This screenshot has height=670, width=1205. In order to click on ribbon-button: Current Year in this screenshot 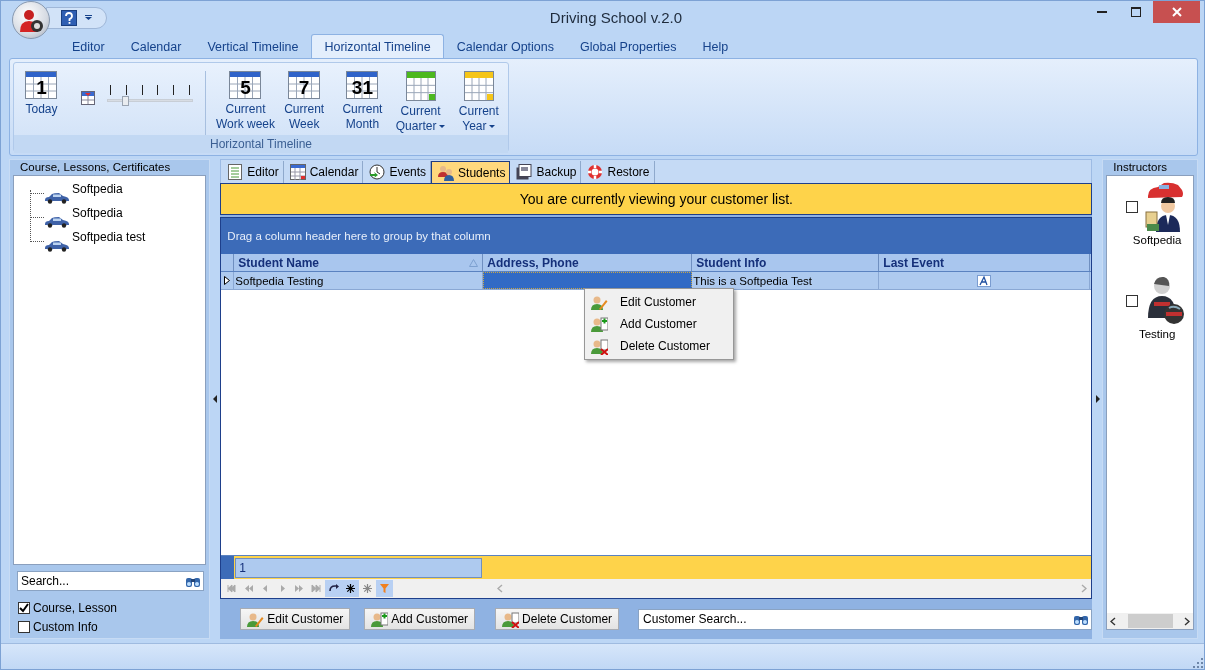, I will do `click(478, 102)`.